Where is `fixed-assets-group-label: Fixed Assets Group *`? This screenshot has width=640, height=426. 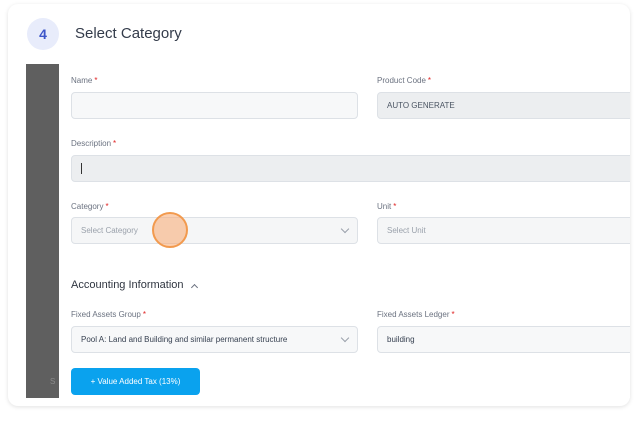 fixed-assets-group-label: Fixed Assets Group * is located at coordinates (108, 314).